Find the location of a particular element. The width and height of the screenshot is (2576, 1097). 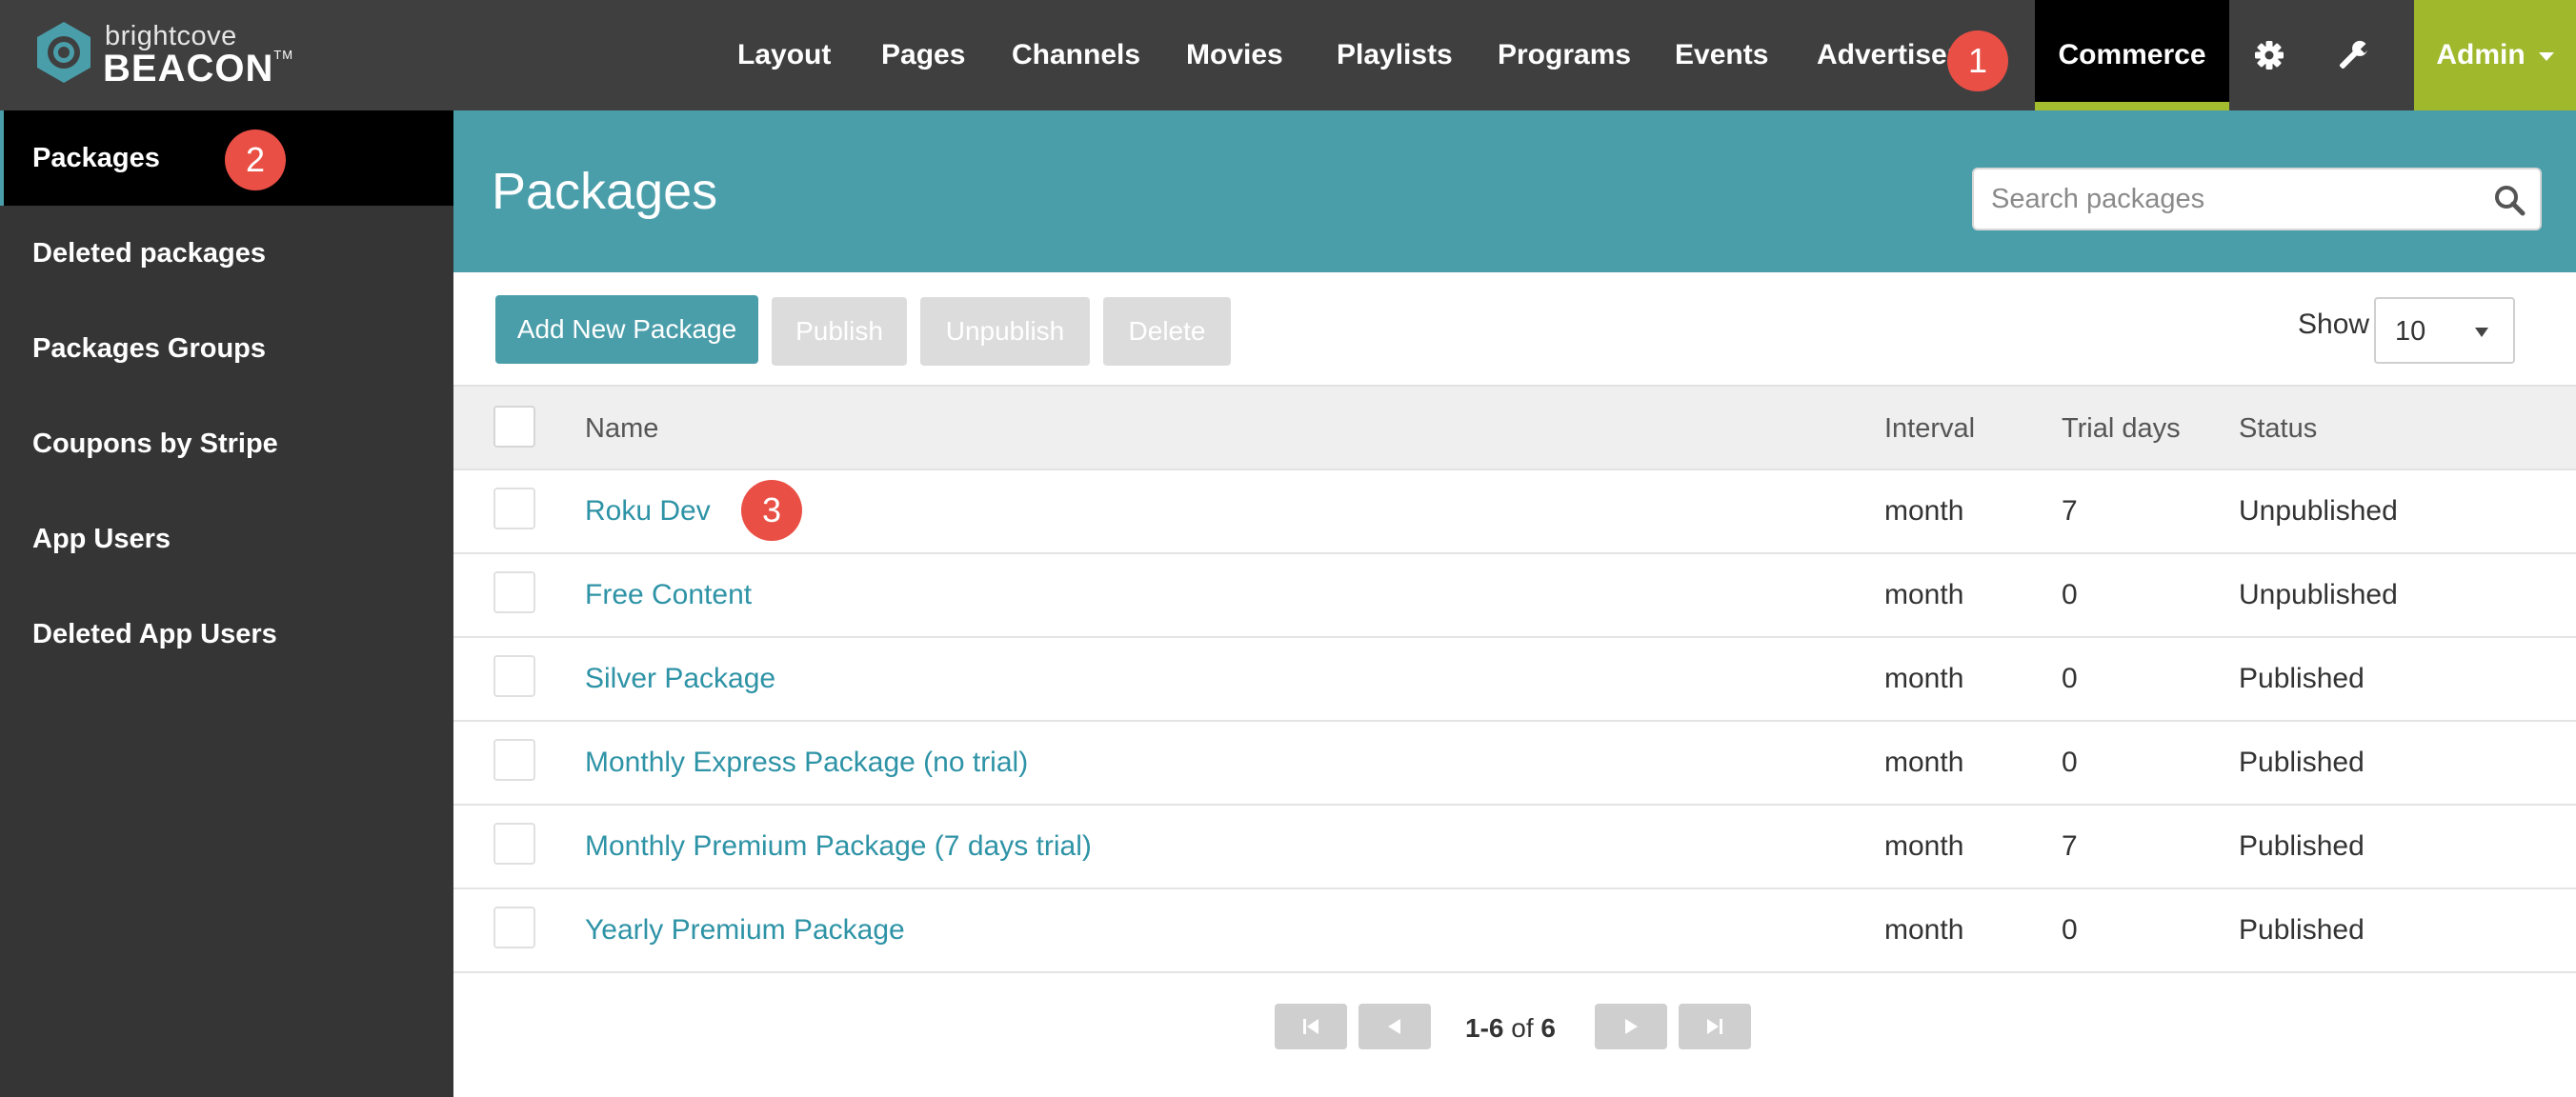

step-badge-3: 3 is located at coordinates (771, 510).